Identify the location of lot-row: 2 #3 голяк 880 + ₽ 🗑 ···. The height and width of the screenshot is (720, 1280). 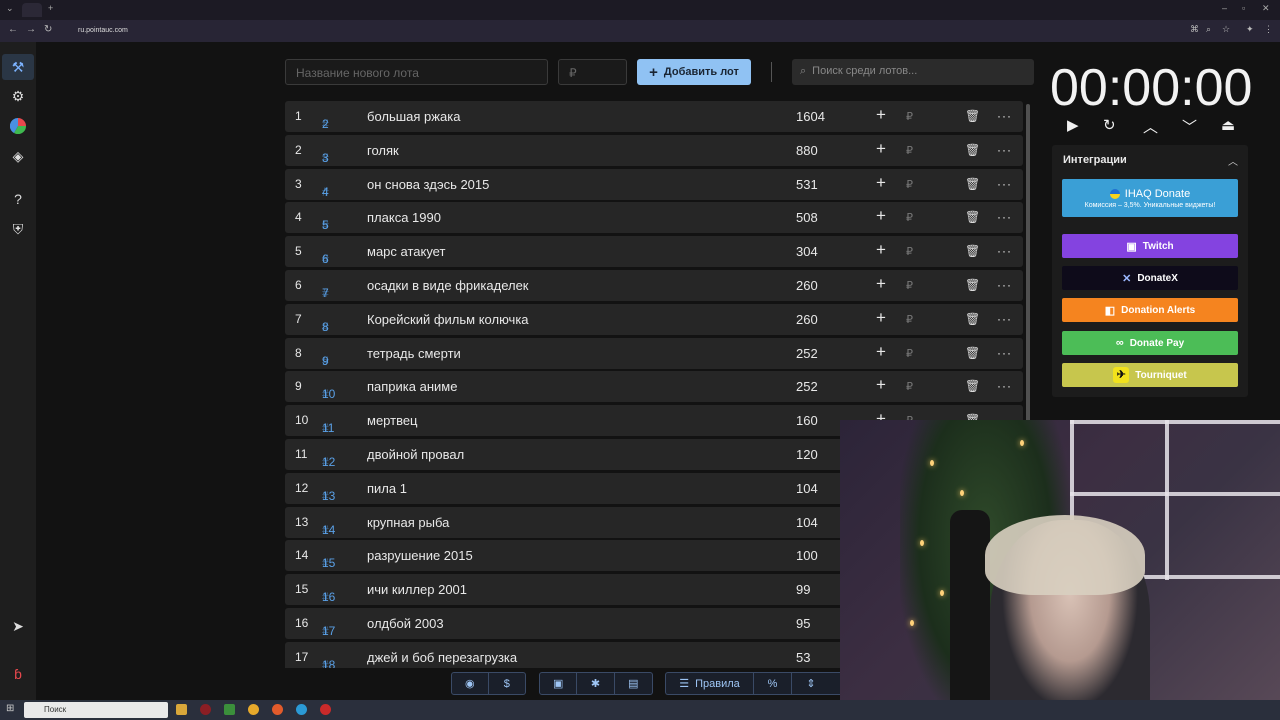
(654, 150).